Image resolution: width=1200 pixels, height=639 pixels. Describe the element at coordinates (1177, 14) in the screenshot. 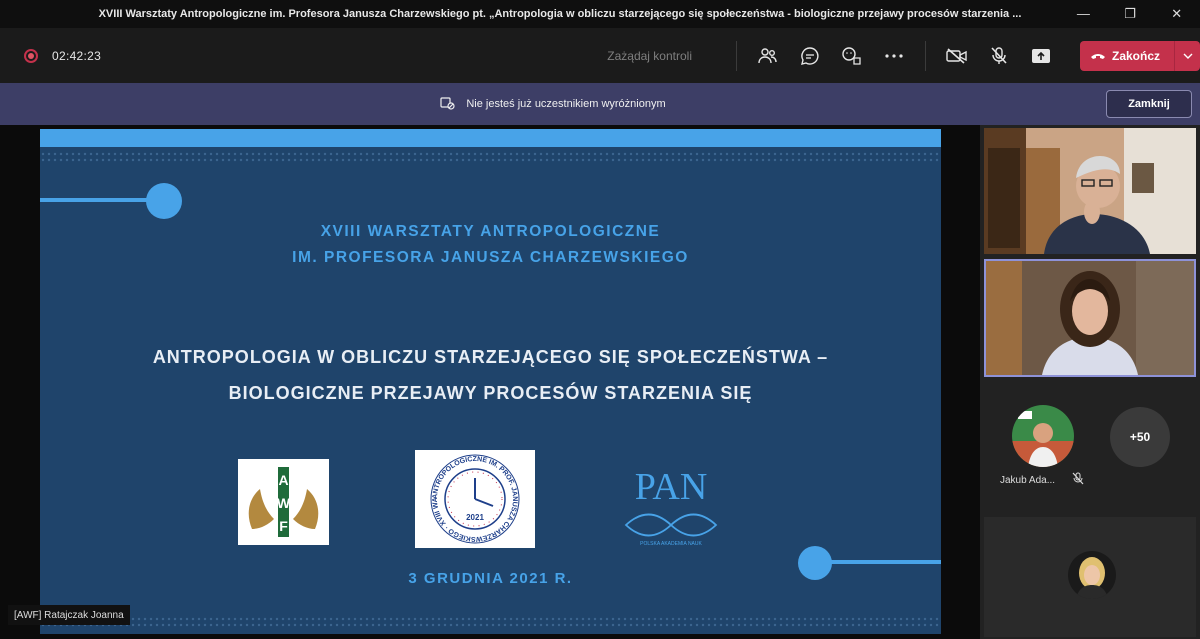

I see `close-icon: ✕` at that location.